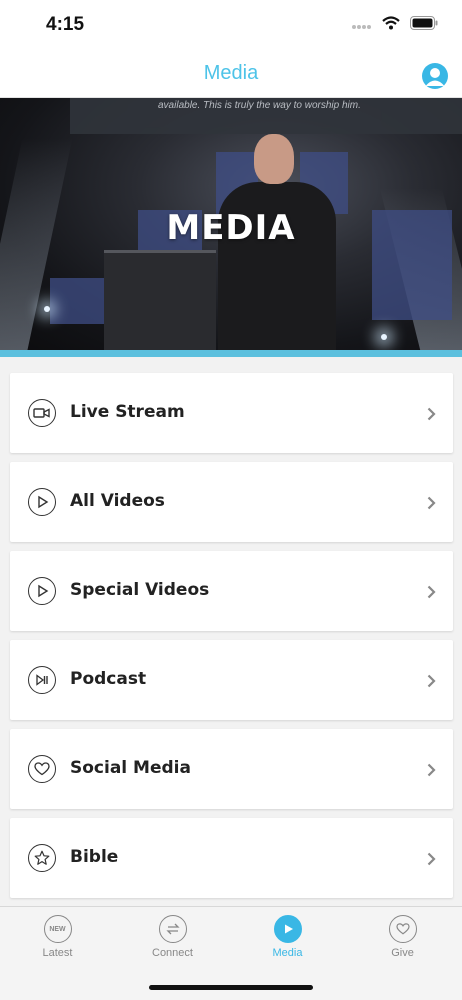 This screenshot has width=462, height=1000. What do you see at coordinates (117, 501) in the screenshot?
I see `menu-item-label: All Videos` at bounding box center [117, 501].